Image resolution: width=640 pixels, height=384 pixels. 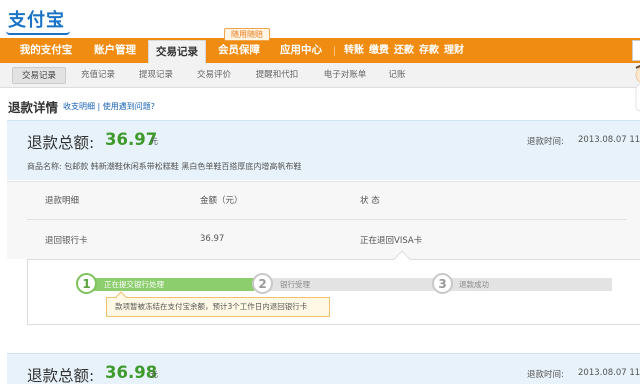 I want to click on cell-status: 正在退回VISA卡, so click(x=391, y=241).